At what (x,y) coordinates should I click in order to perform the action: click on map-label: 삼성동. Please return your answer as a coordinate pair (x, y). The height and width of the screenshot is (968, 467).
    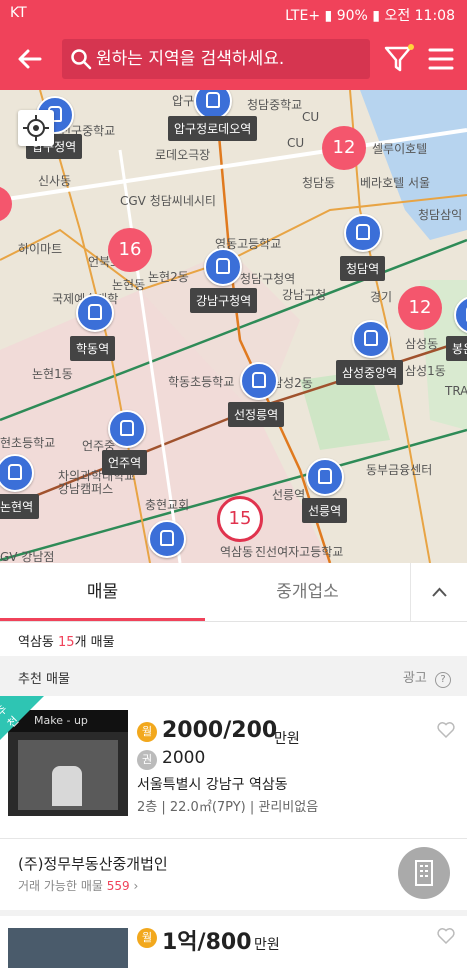
    Looking at the image, I should click on (422, 344).